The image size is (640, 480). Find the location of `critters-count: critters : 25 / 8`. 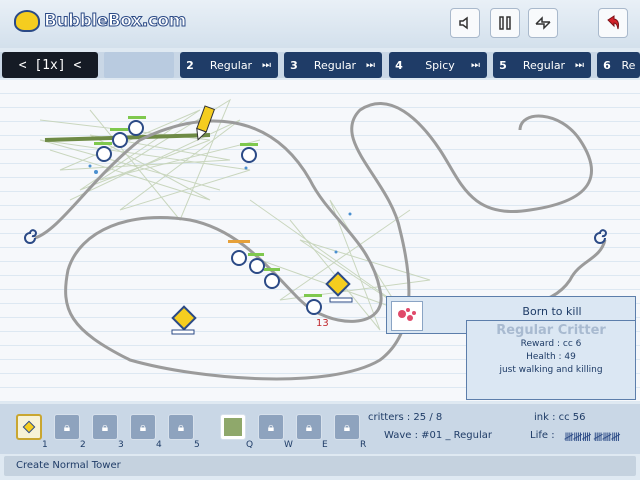

critters-count: critters : 25 / 8 is located at coordinates (405, 417).